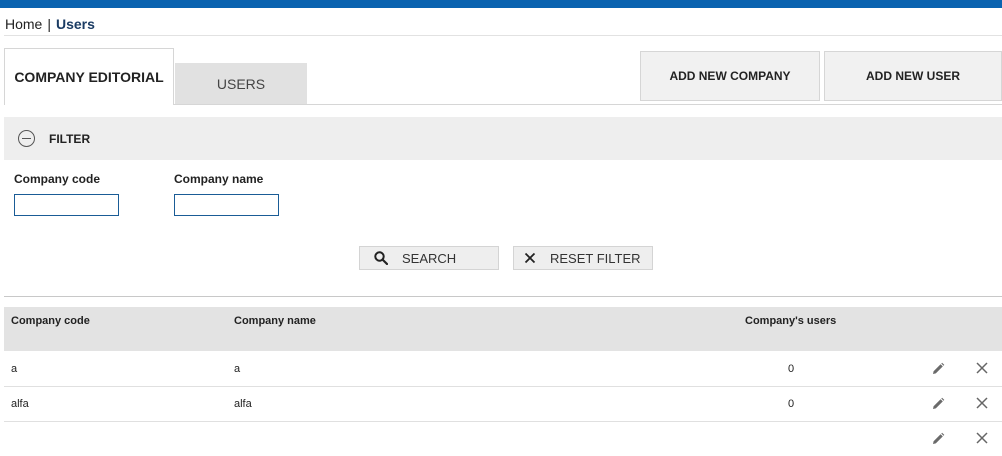 This screenshot has width=1002, height=456. What do you see at coordinates (730, 76) in the screenshot?
I see `add-new-company-button: ADD NEW COMPANY` at bounding box center [730, 76].